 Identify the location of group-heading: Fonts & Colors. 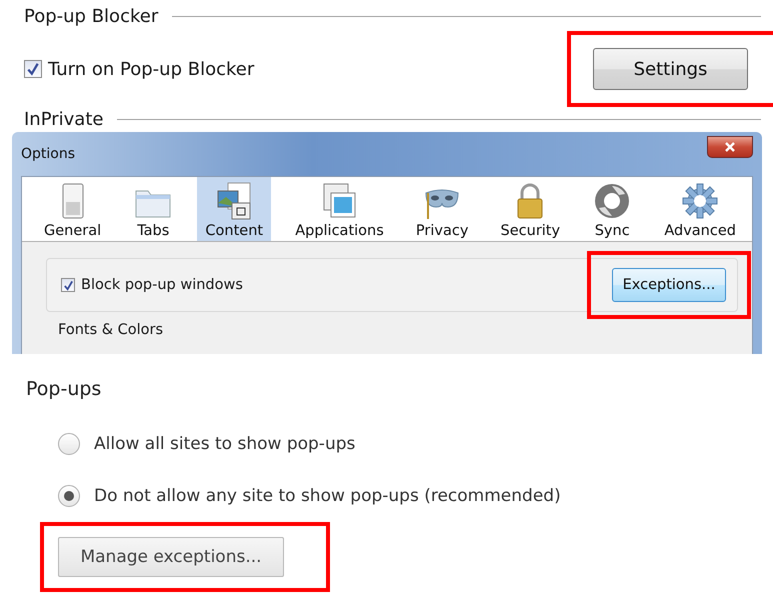
(111, 330).